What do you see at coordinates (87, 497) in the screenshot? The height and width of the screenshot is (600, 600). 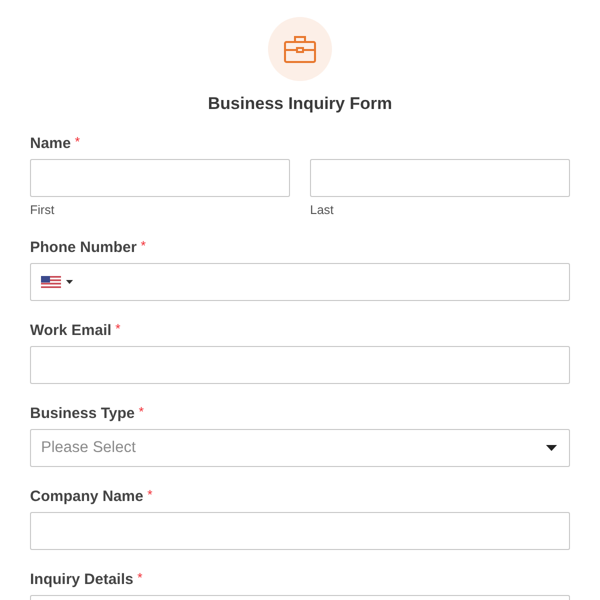 I see `field-label: Company Name` at bounding box center [87, 497].